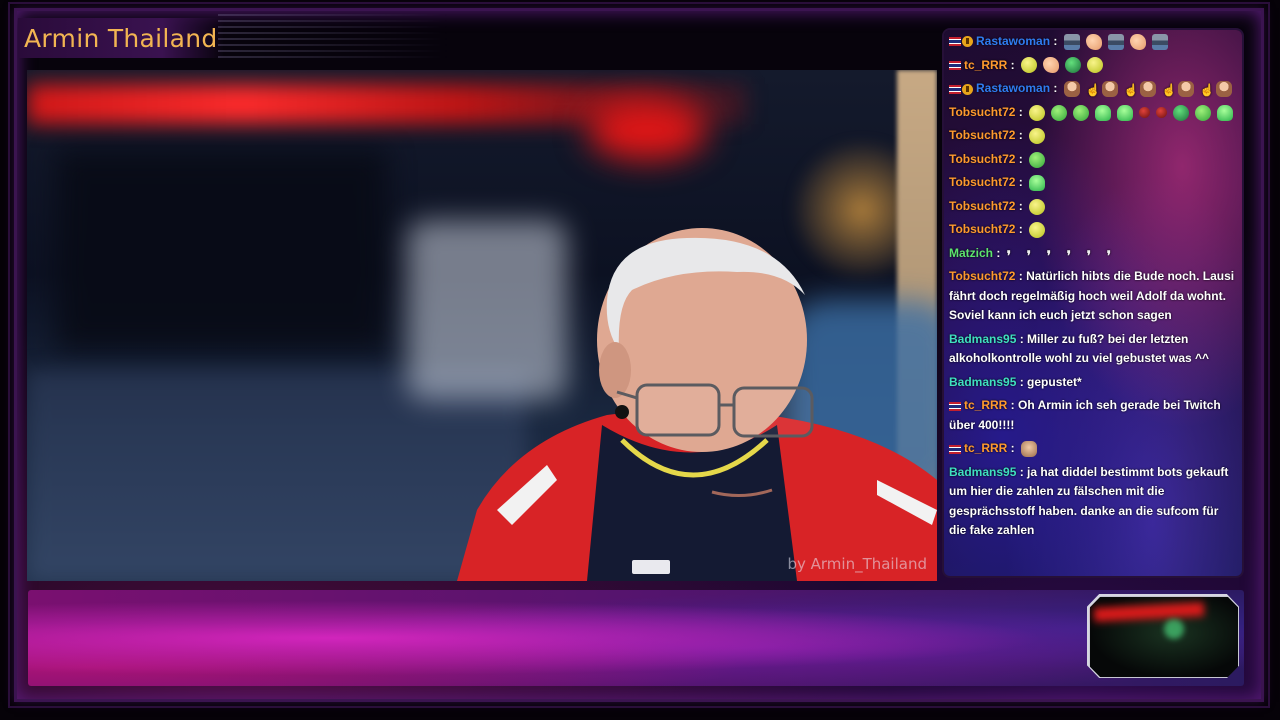 The width and height of the screenshot is (1280, 720). What do you see at coordinates (1162, 113) in the screenshot?
I see `red-face-emote-icon` at bounding box center [1162, 113].